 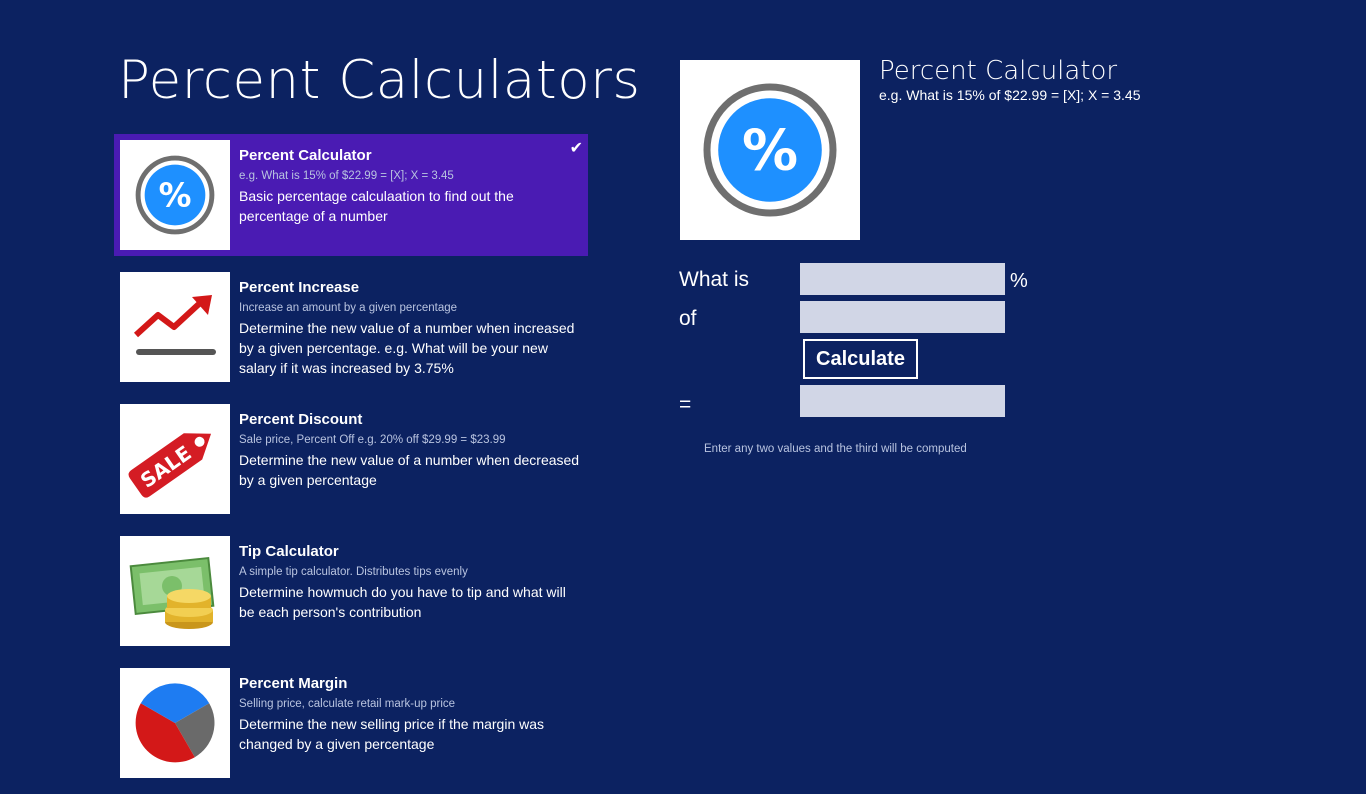 I want to click on list-item-subtitle: Increase an amount by a given percentage, so click(x=348, y=308).